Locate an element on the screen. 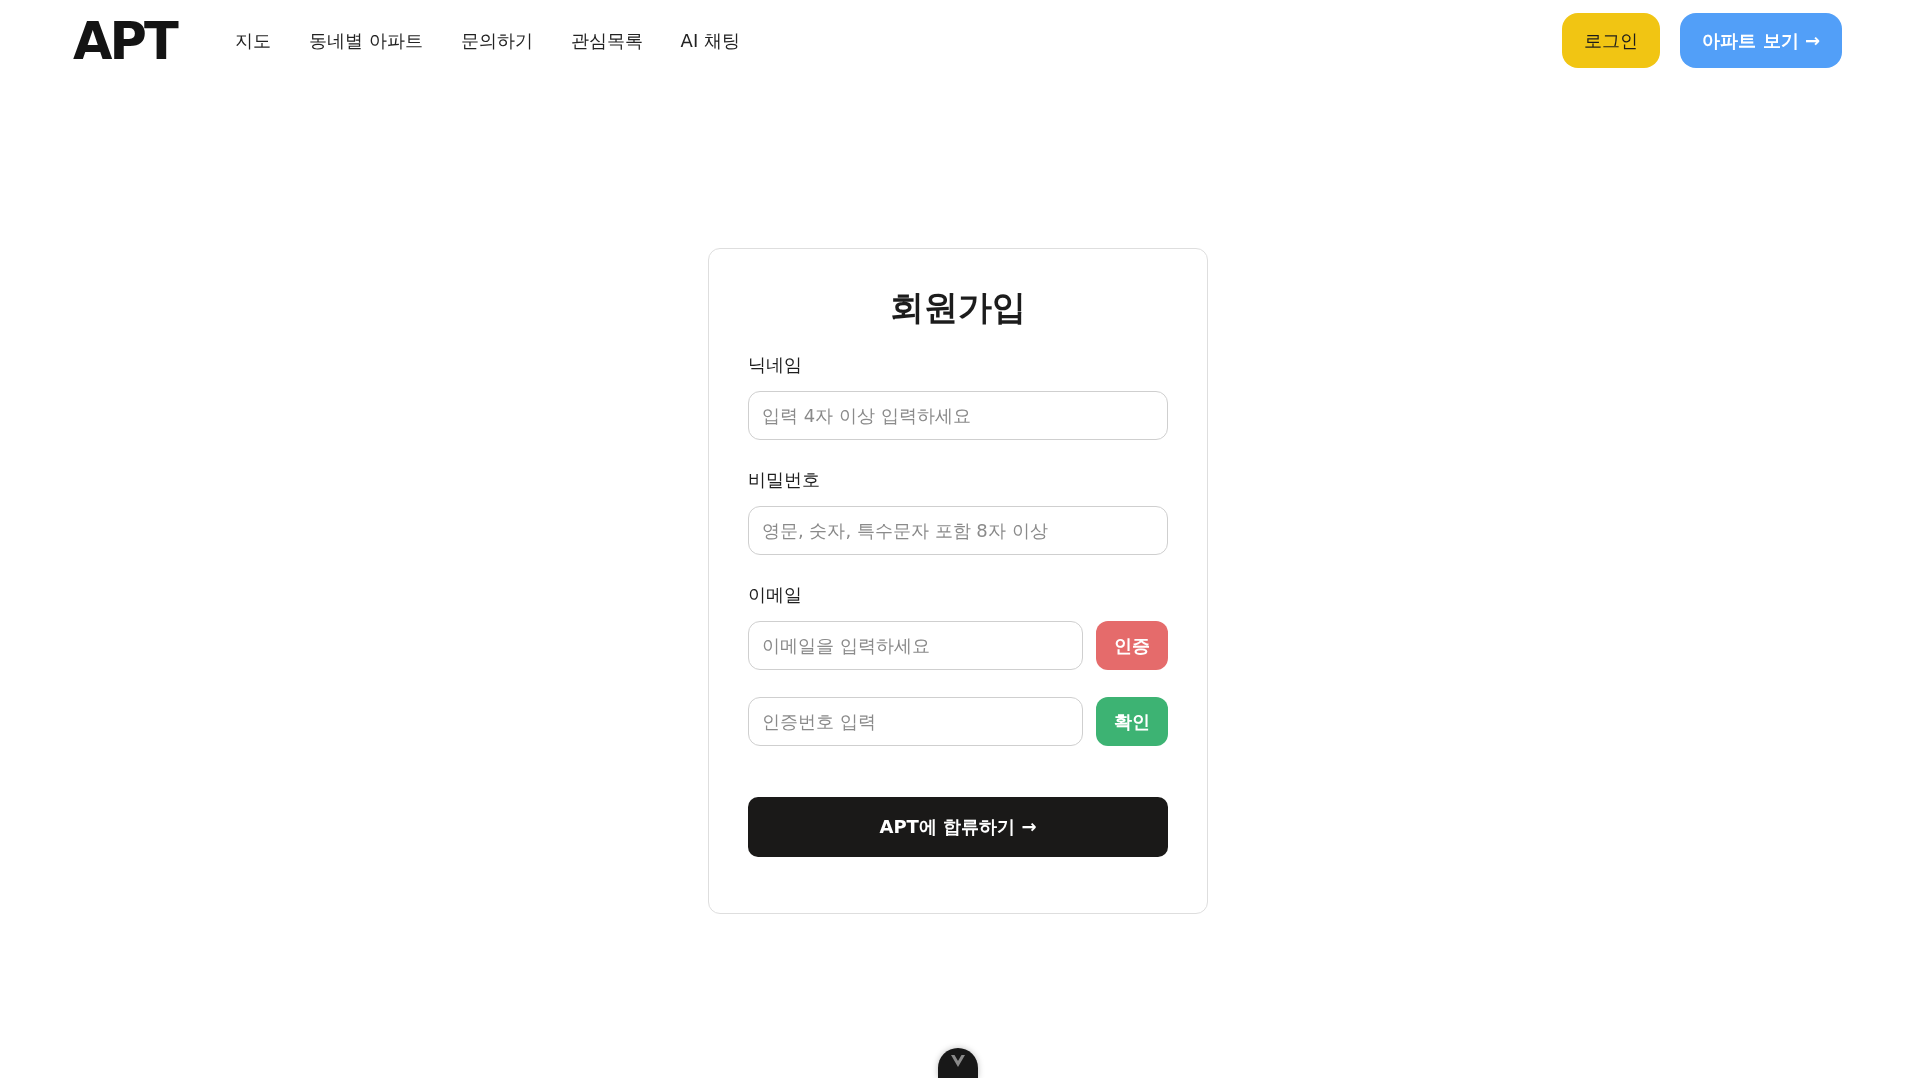 Image resolution: width=1916 pixels, height=1078 pixels. form-title: 회원가입 is located at coordinates (958, 307).